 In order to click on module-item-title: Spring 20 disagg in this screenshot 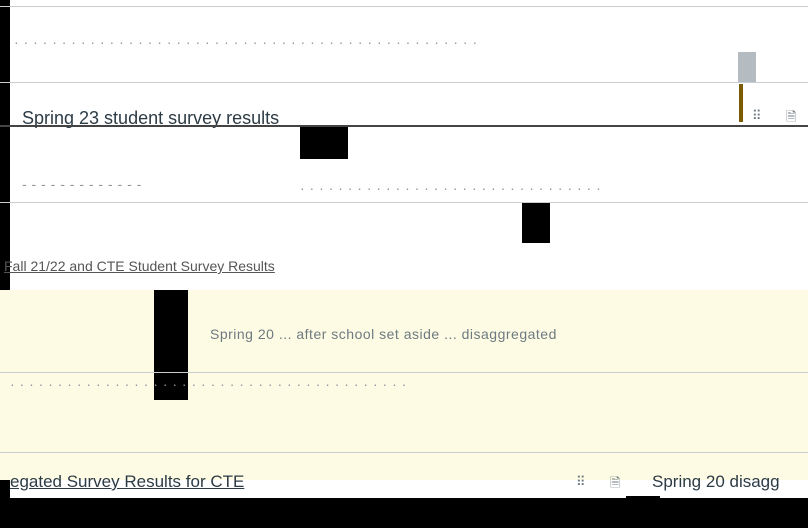, I will do `click(716, 482)`.